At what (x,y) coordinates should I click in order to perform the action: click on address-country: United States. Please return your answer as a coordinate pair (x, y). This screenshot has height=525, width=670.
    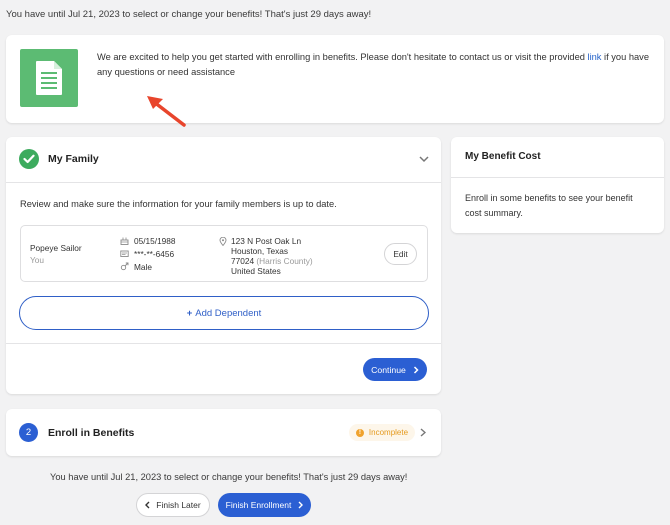
    Looking at the image, I should click on (256, 271).